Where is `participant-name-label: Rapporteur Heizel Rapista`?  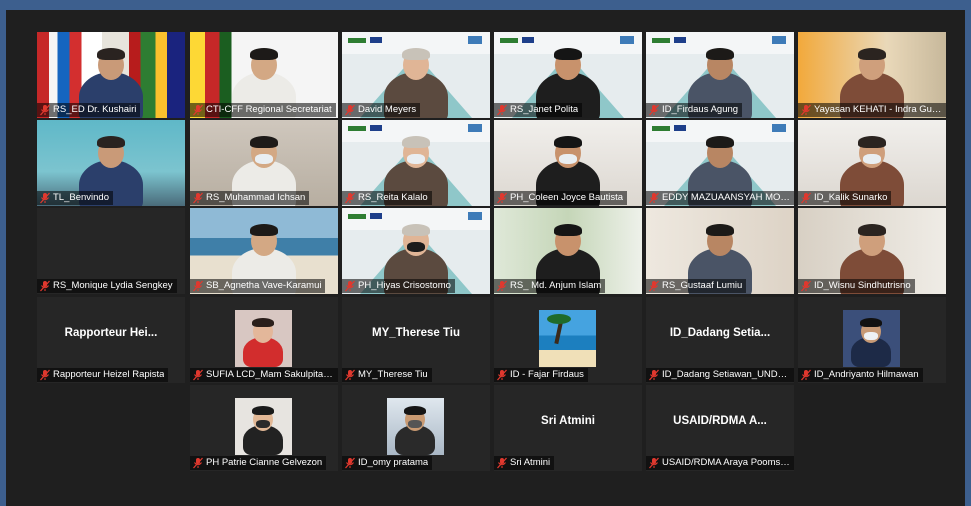 participant-name-label: Rapporteur Heizel Rapista is located at coordinates (103, 375).